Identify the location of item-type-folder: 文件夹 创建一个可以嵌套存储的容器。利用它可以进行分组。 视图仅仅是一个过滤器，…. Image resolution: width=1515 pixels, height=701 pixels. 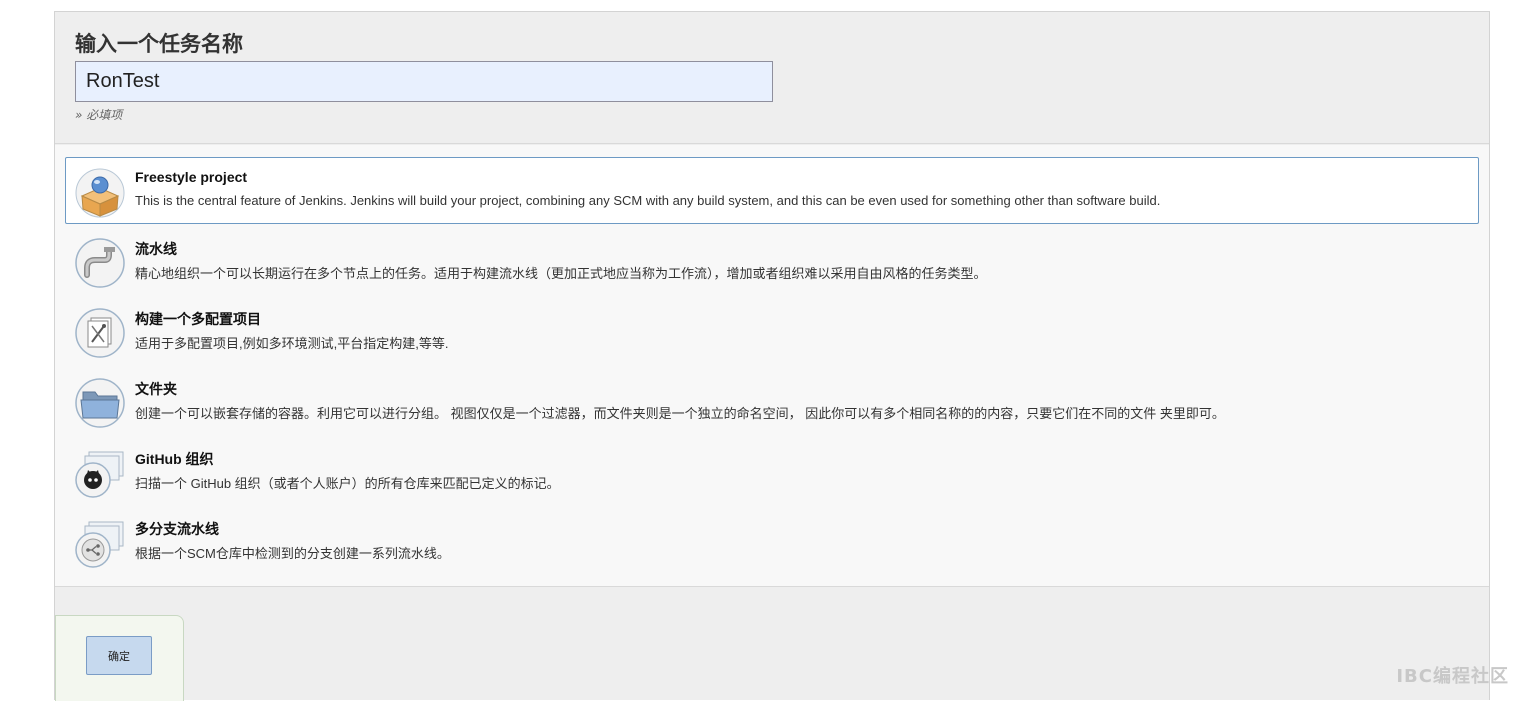
(772, 400).